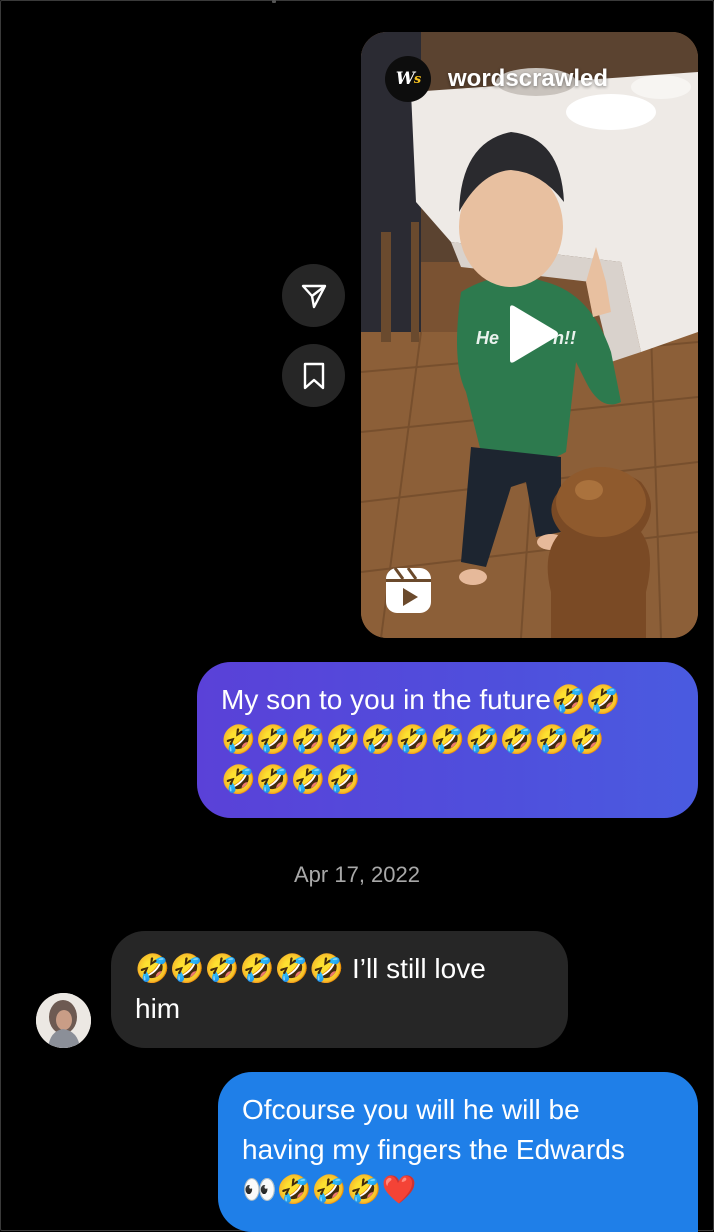 This screenshot has height=1232, width=714. What do you see at coordinates (63, 1020) in the screenshot?
I see `sender-avatar` at bounding box center [63, 1020].